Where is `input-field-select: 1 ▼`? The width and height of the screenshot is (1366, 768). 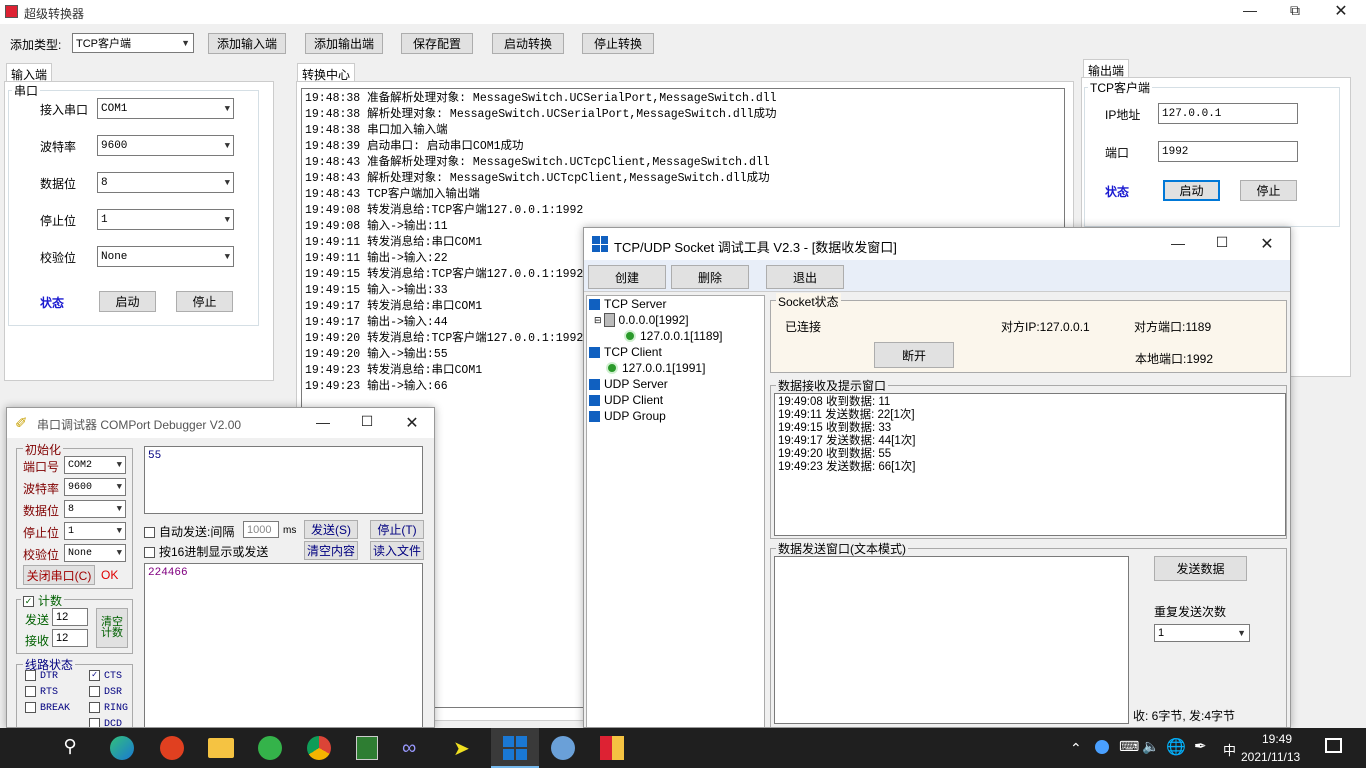 input-field-select: 1 ▼ is located at coordinates (165, 219).